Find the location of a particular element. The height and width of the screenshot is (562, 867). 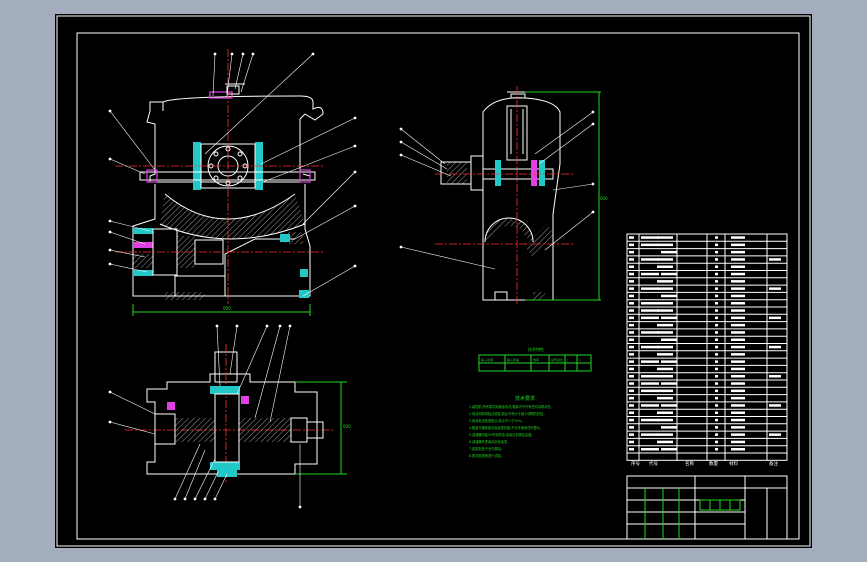

spec-table: 技术特性 输入功率 输入转速 效率 总传动比 i n is located at coordinates (535, 359).